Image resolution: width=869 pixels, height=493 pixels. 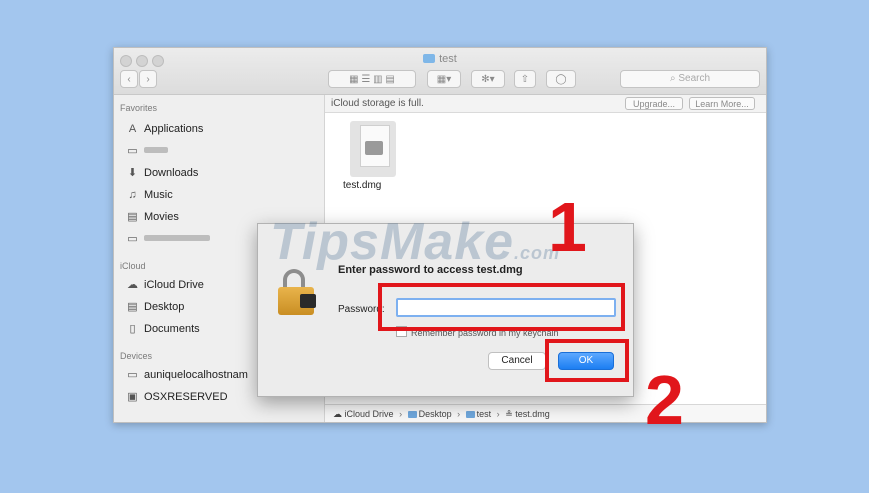 I want to click on sidebar-item-computer: ▭ auniquelocalhostnam, so click(x=187, y=375).